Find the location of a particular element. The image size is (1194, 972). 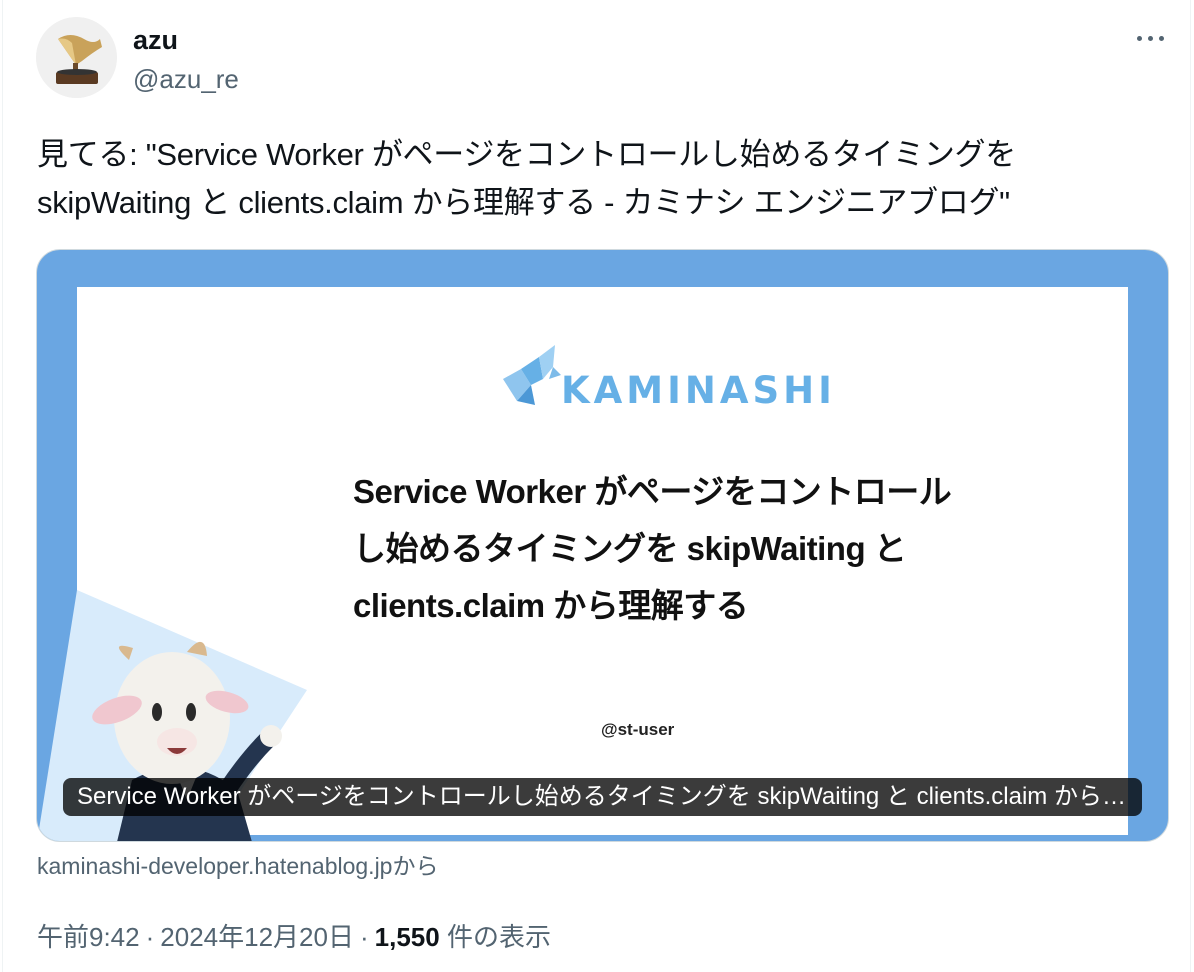

views-count: 1,550 is located at coordinates (407, 937).